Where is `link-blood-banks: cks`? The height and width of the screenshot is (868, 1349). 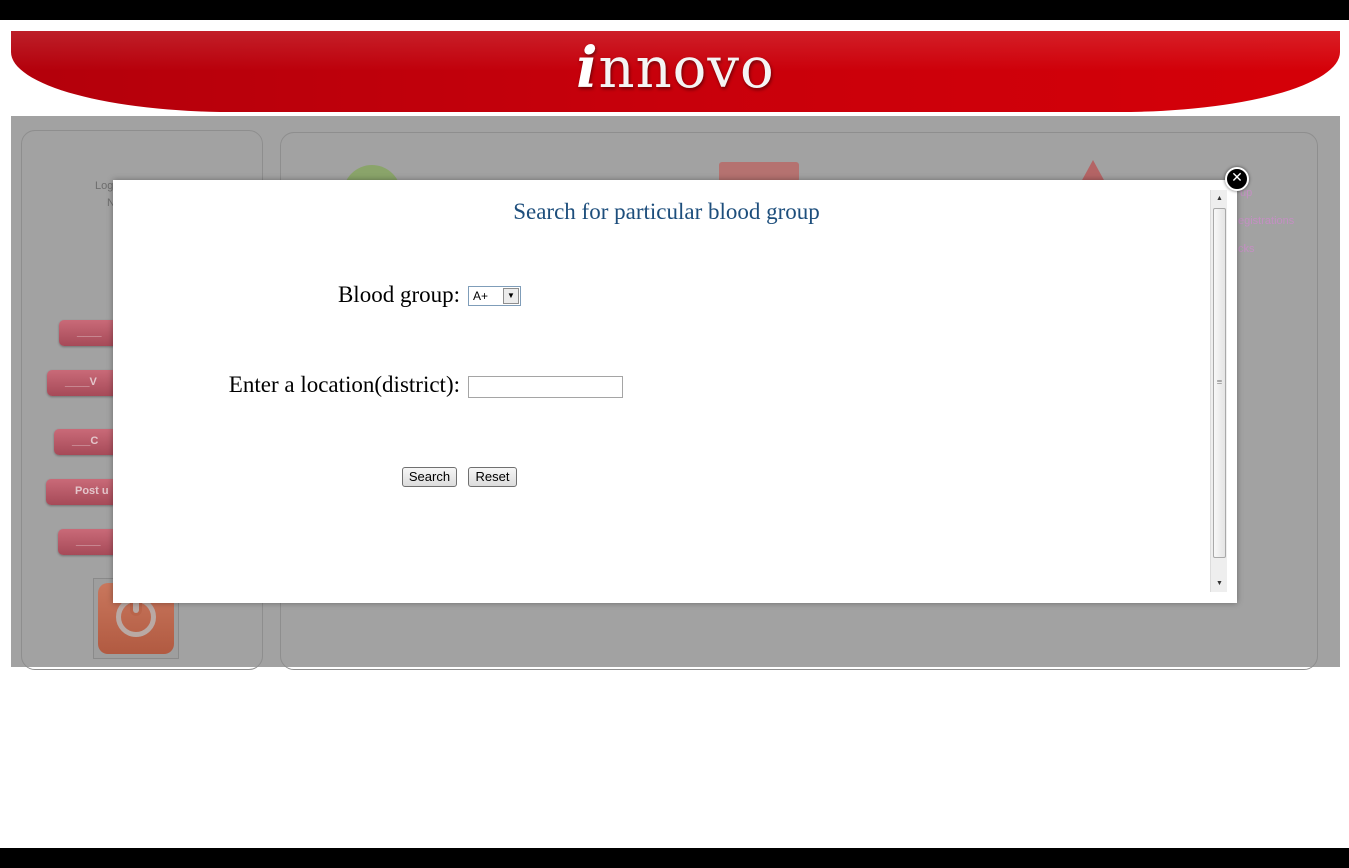
link-blood-banks: cks is located at coordinates (1246, 249).